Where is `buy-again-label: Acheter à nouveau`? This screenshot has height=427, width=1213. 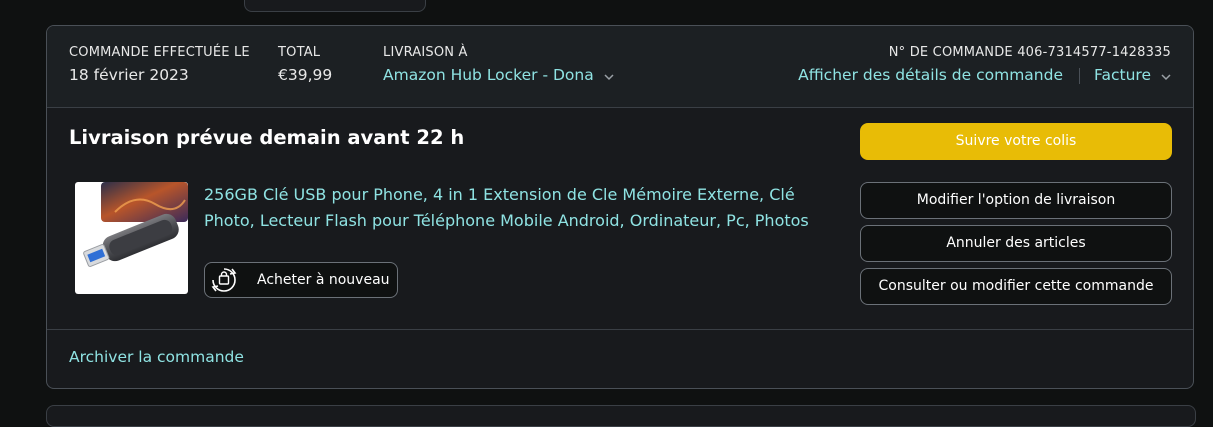
buy-again-label: Acheter à nouveau is located at coordinates (323, 280).